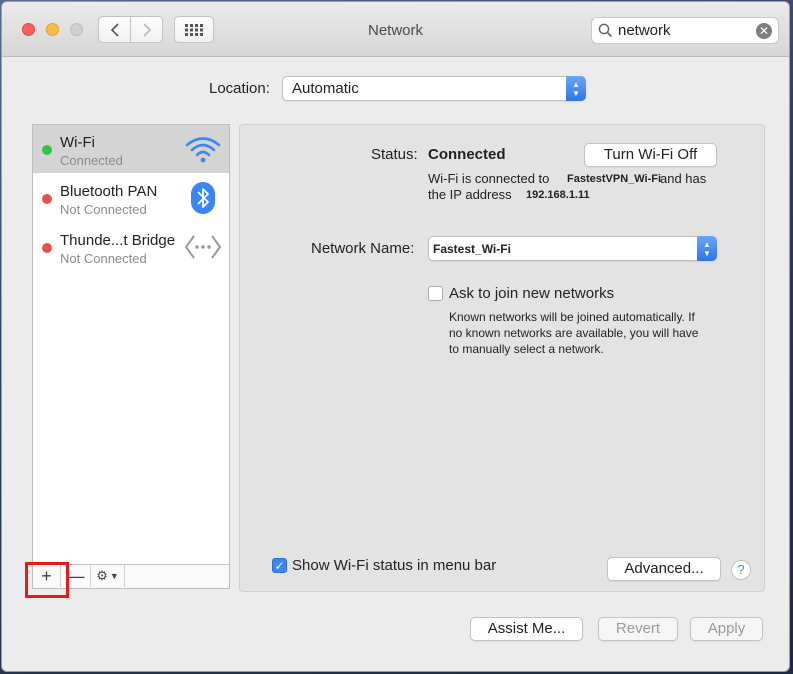 The height and width of the screenshot is (674, 793). What do you see at coordinates (650, 155) in the screenshot?
I see `turn-wifi-off-button: Turn Wi-Fi Off` at bounding box center [650, 155].